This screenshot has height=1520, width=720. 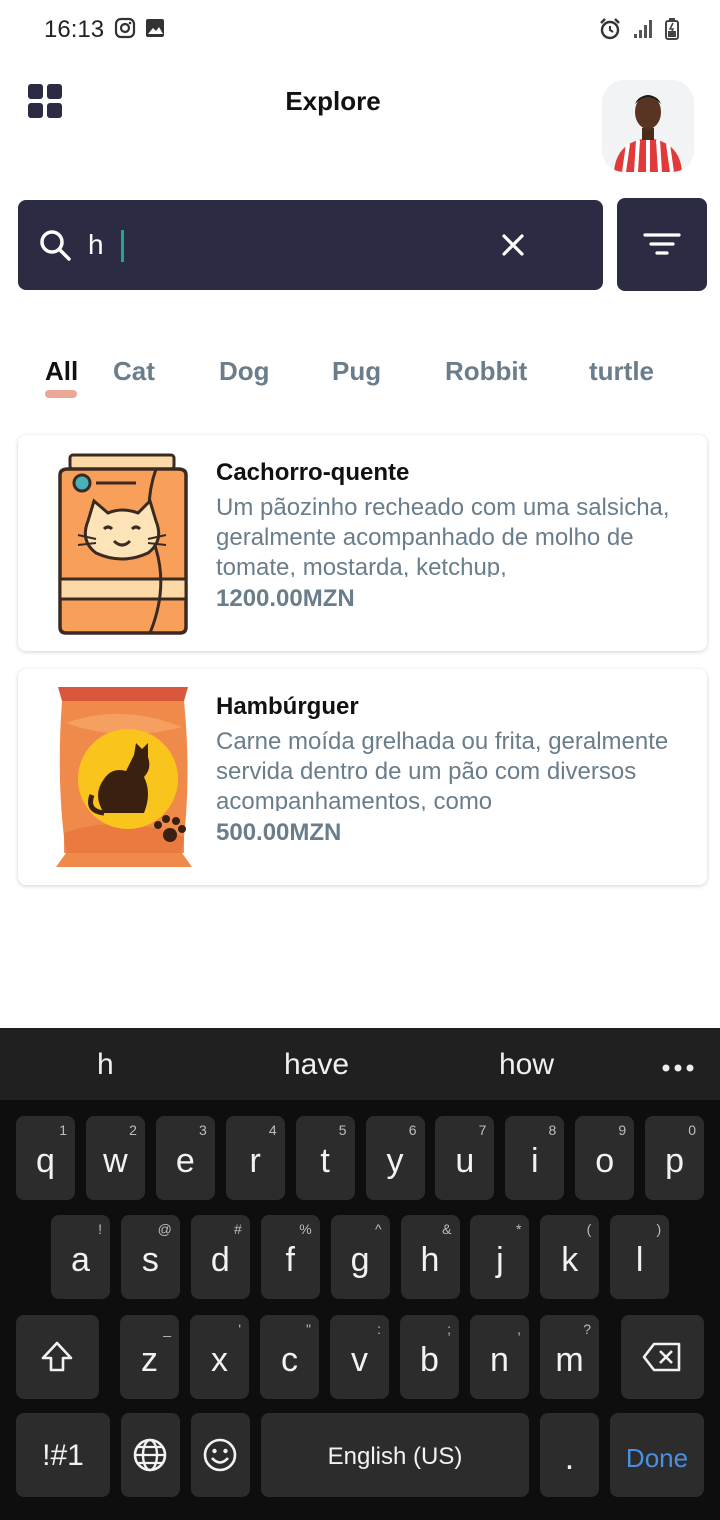 What do you see at coordinates (219, 1360) in the screenshot?
I see `key-label: x` at bounding box center [219, 1360].